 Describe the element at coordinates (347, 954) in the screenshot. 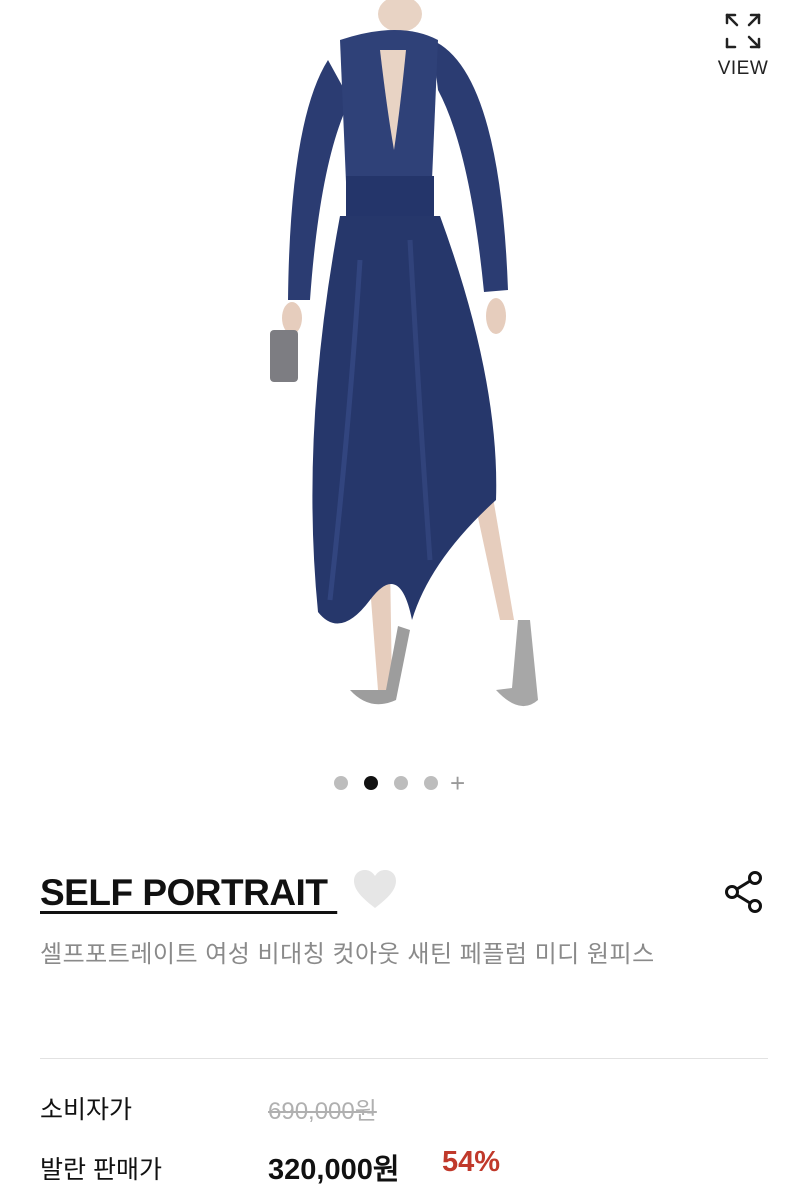

I see `product-title: 셀프포트레이트 여성 비대칭 컷아웃 새틴 페플럼 미디 원피스` at that location.